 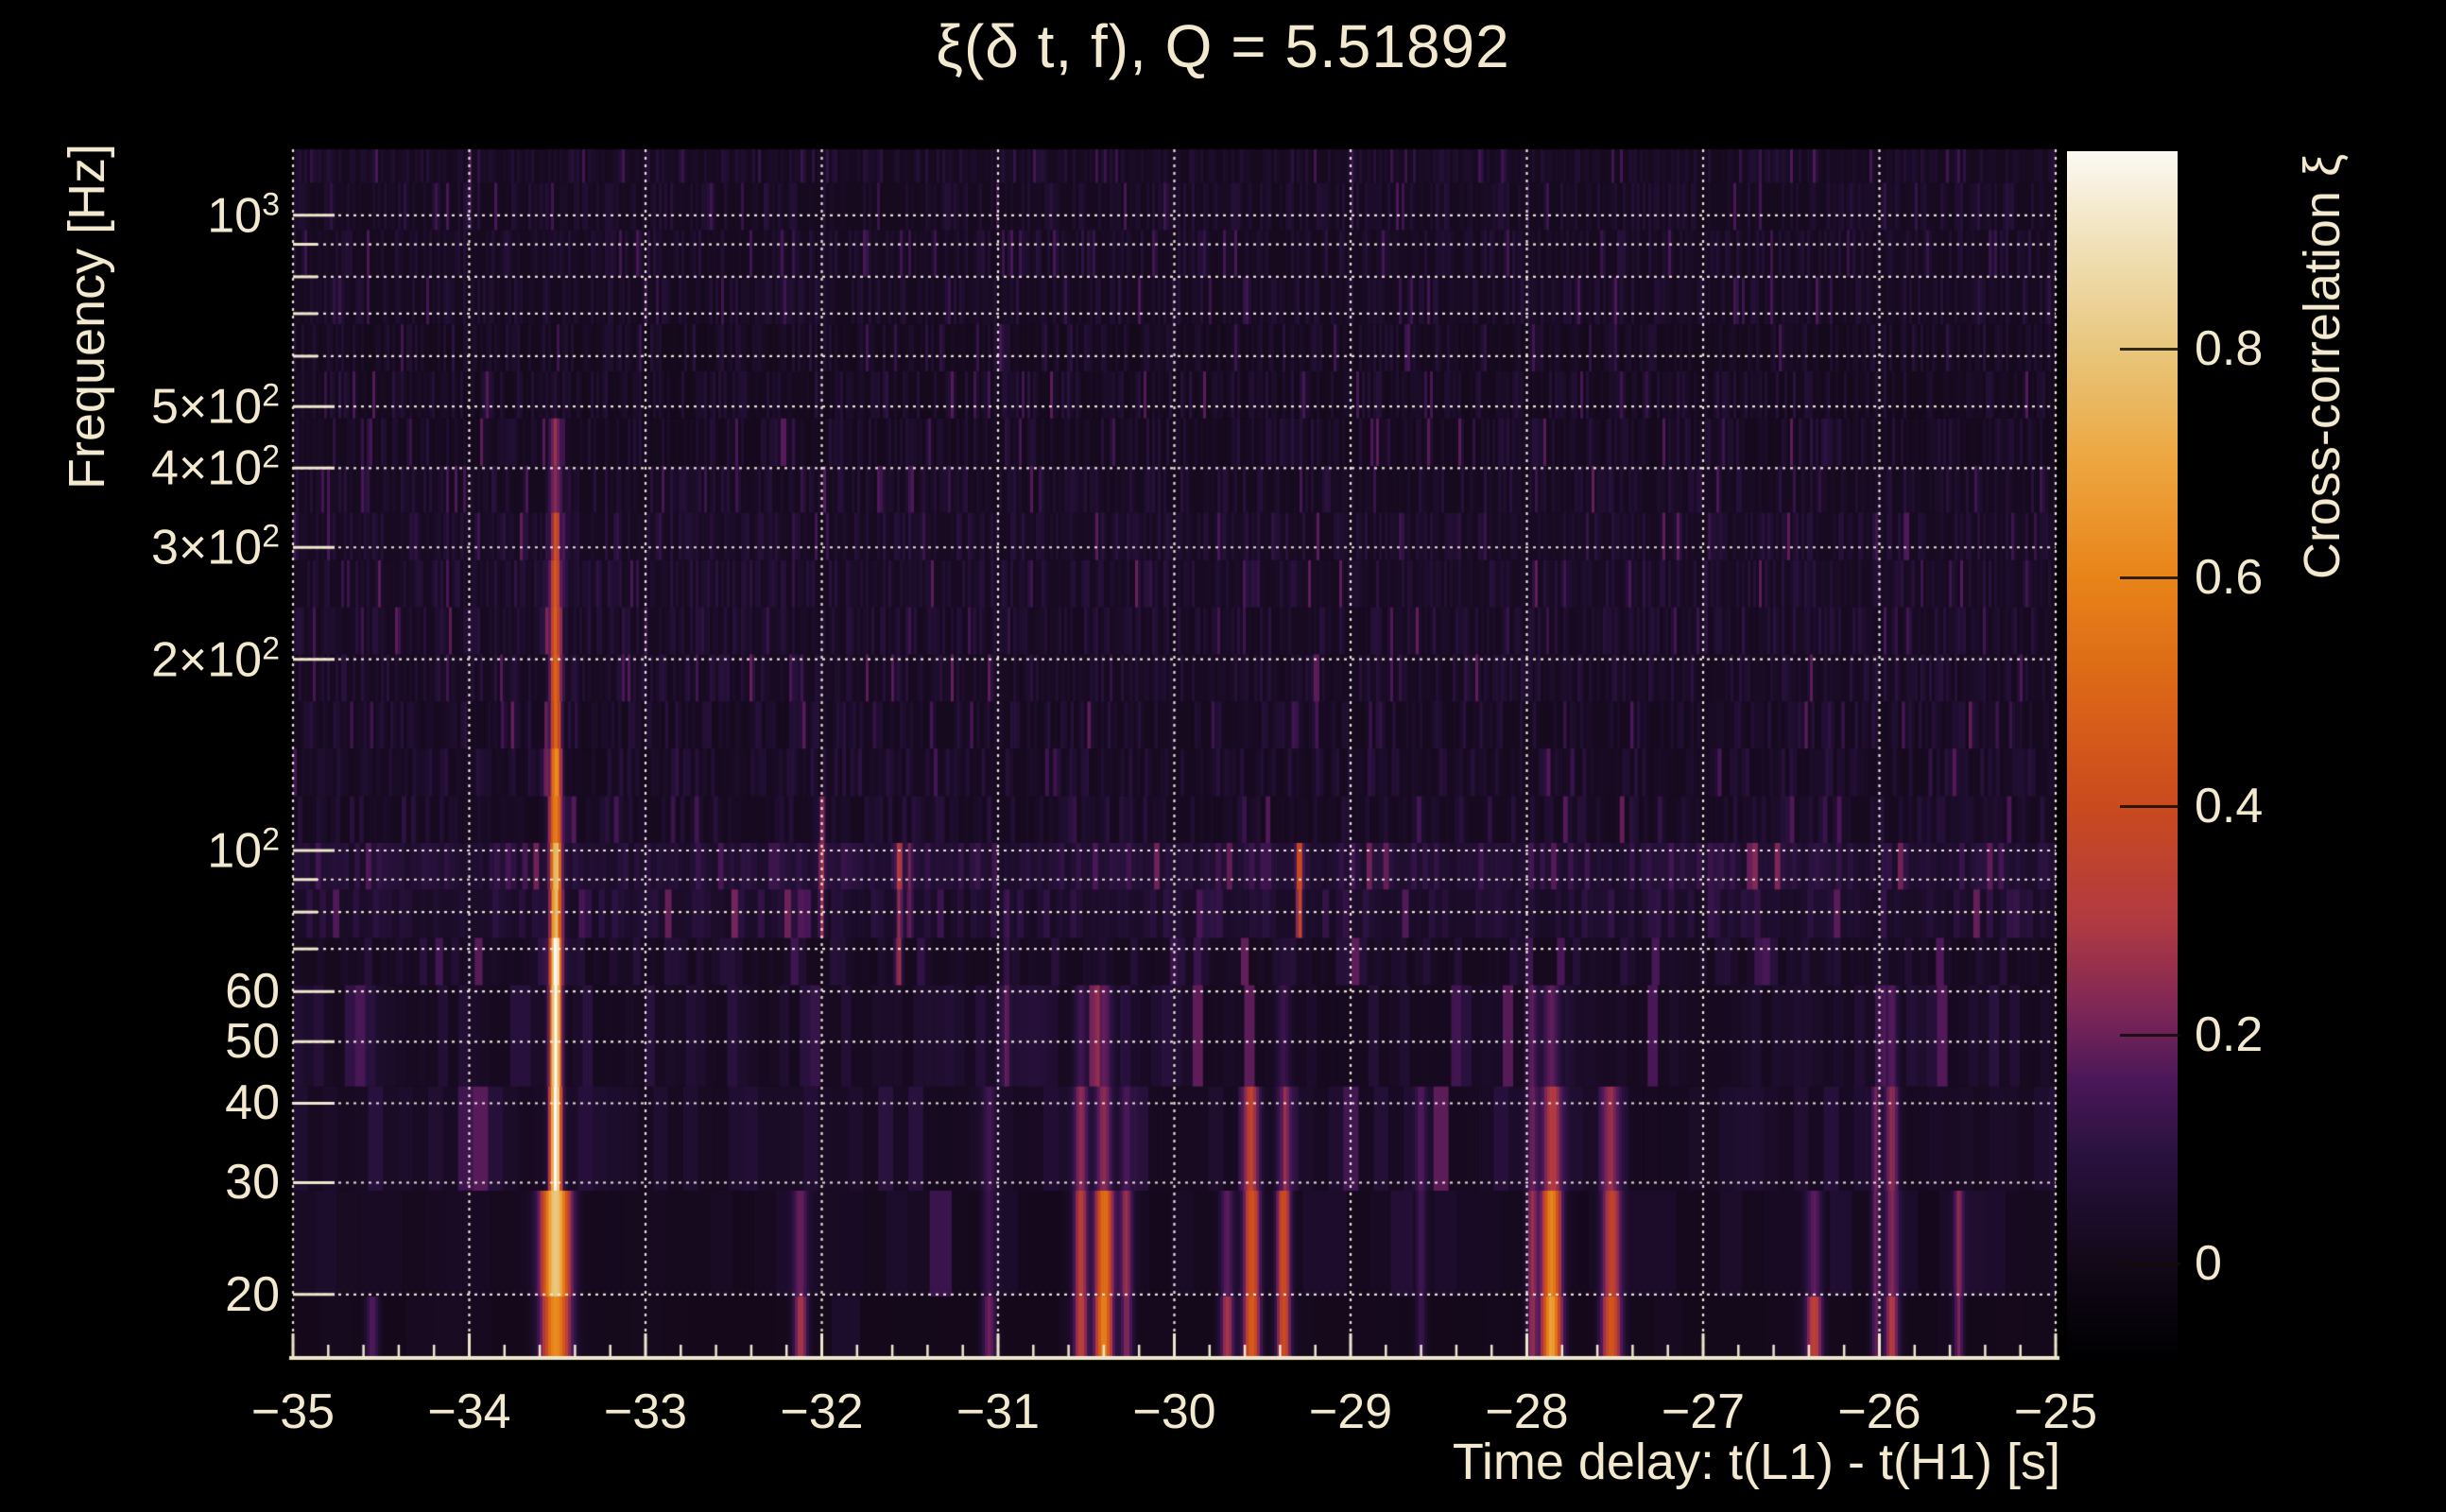 What do you see at coordinates (2322, 366) in the screenshot?
I see `colorbar-title: Cross-correlation ξ` at bounding box center [2322, 366].